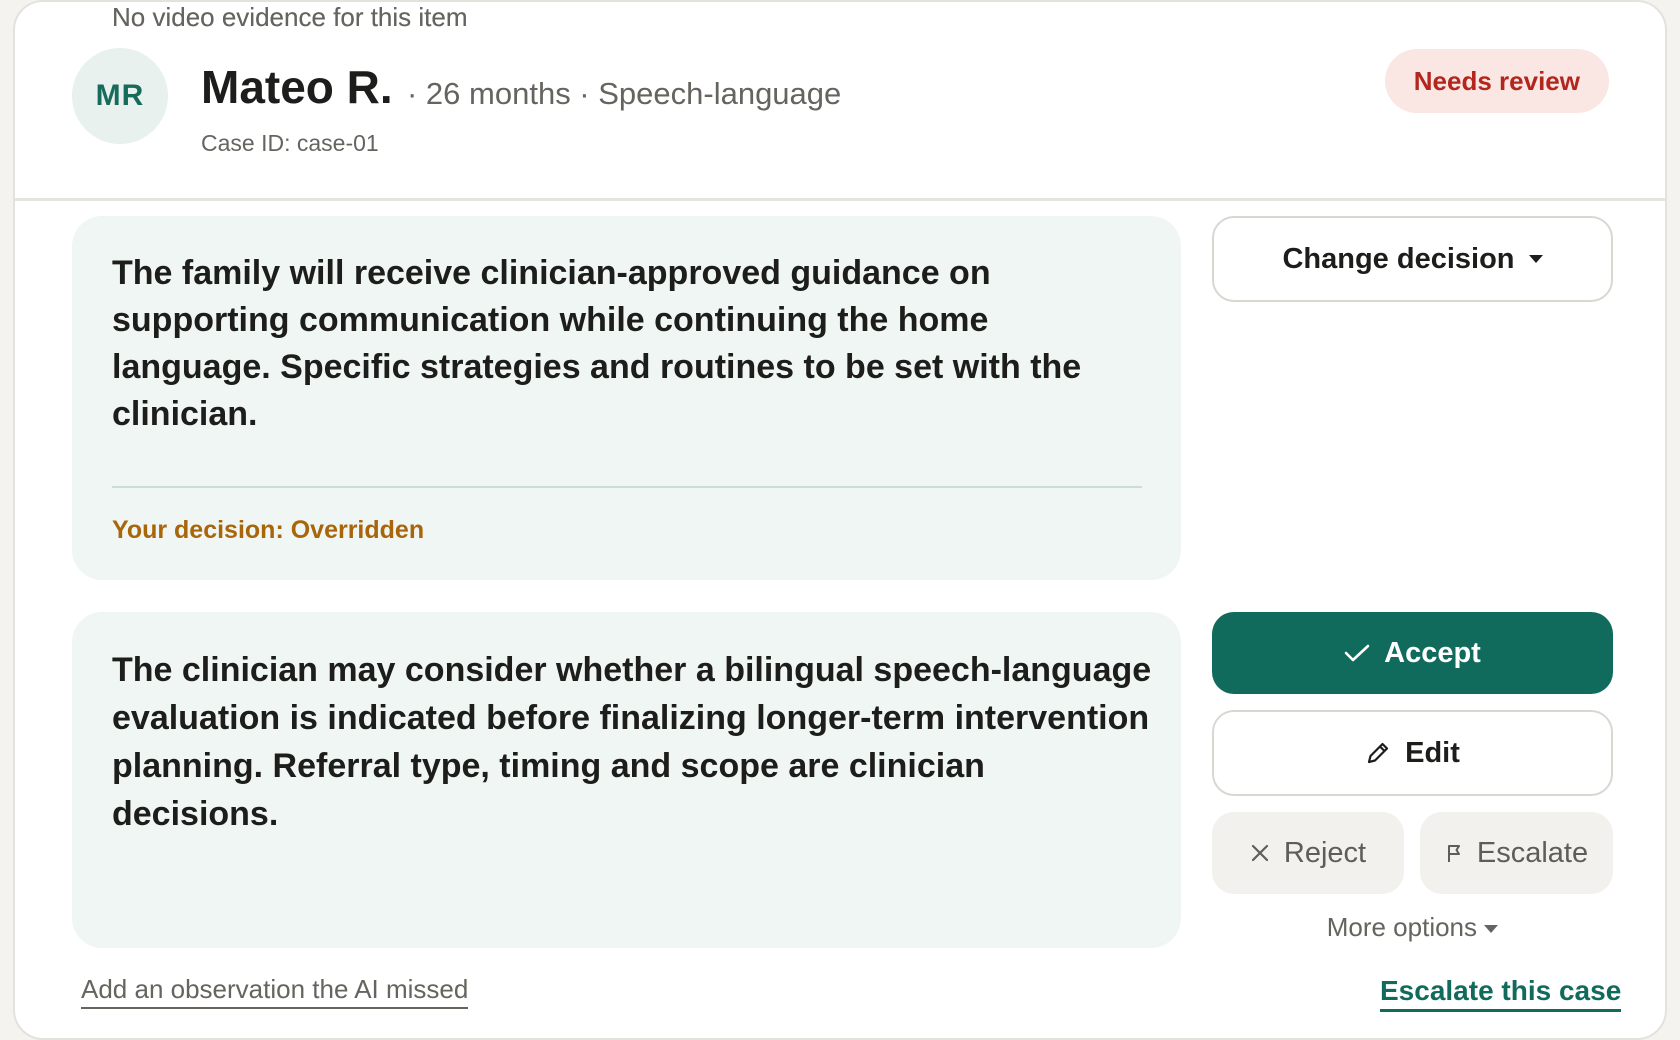 This screenshot has height=1040, width=1680. I want to click on change-decision-label: Change decision, so click(1398, 258).